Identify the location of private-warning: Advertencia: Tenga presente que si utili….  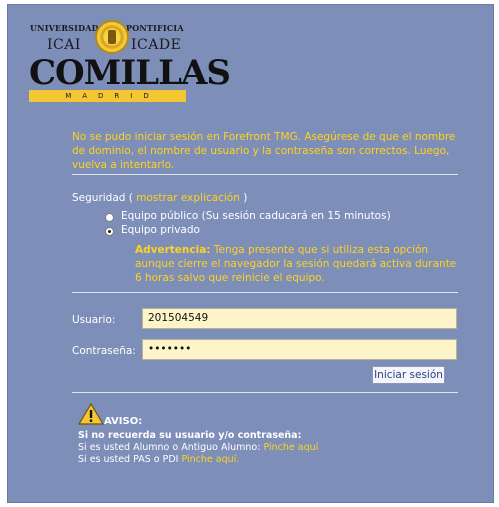
(300, 264).